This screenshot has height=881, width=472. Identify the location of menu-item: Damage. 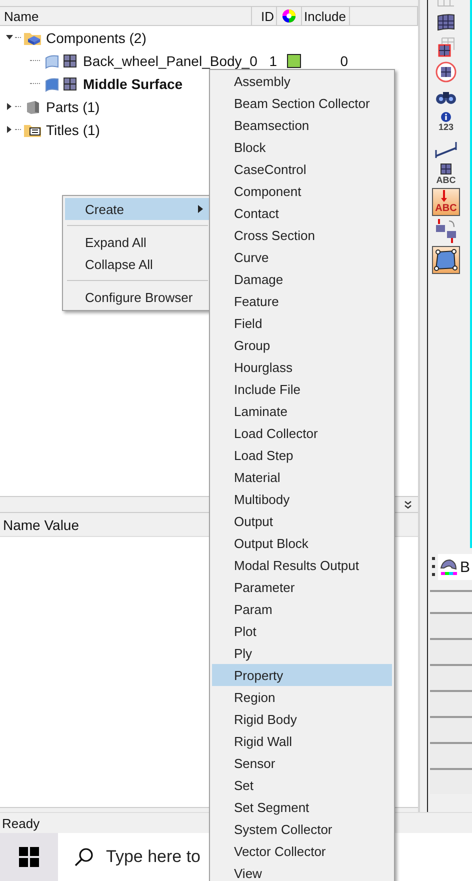
(302, 279).